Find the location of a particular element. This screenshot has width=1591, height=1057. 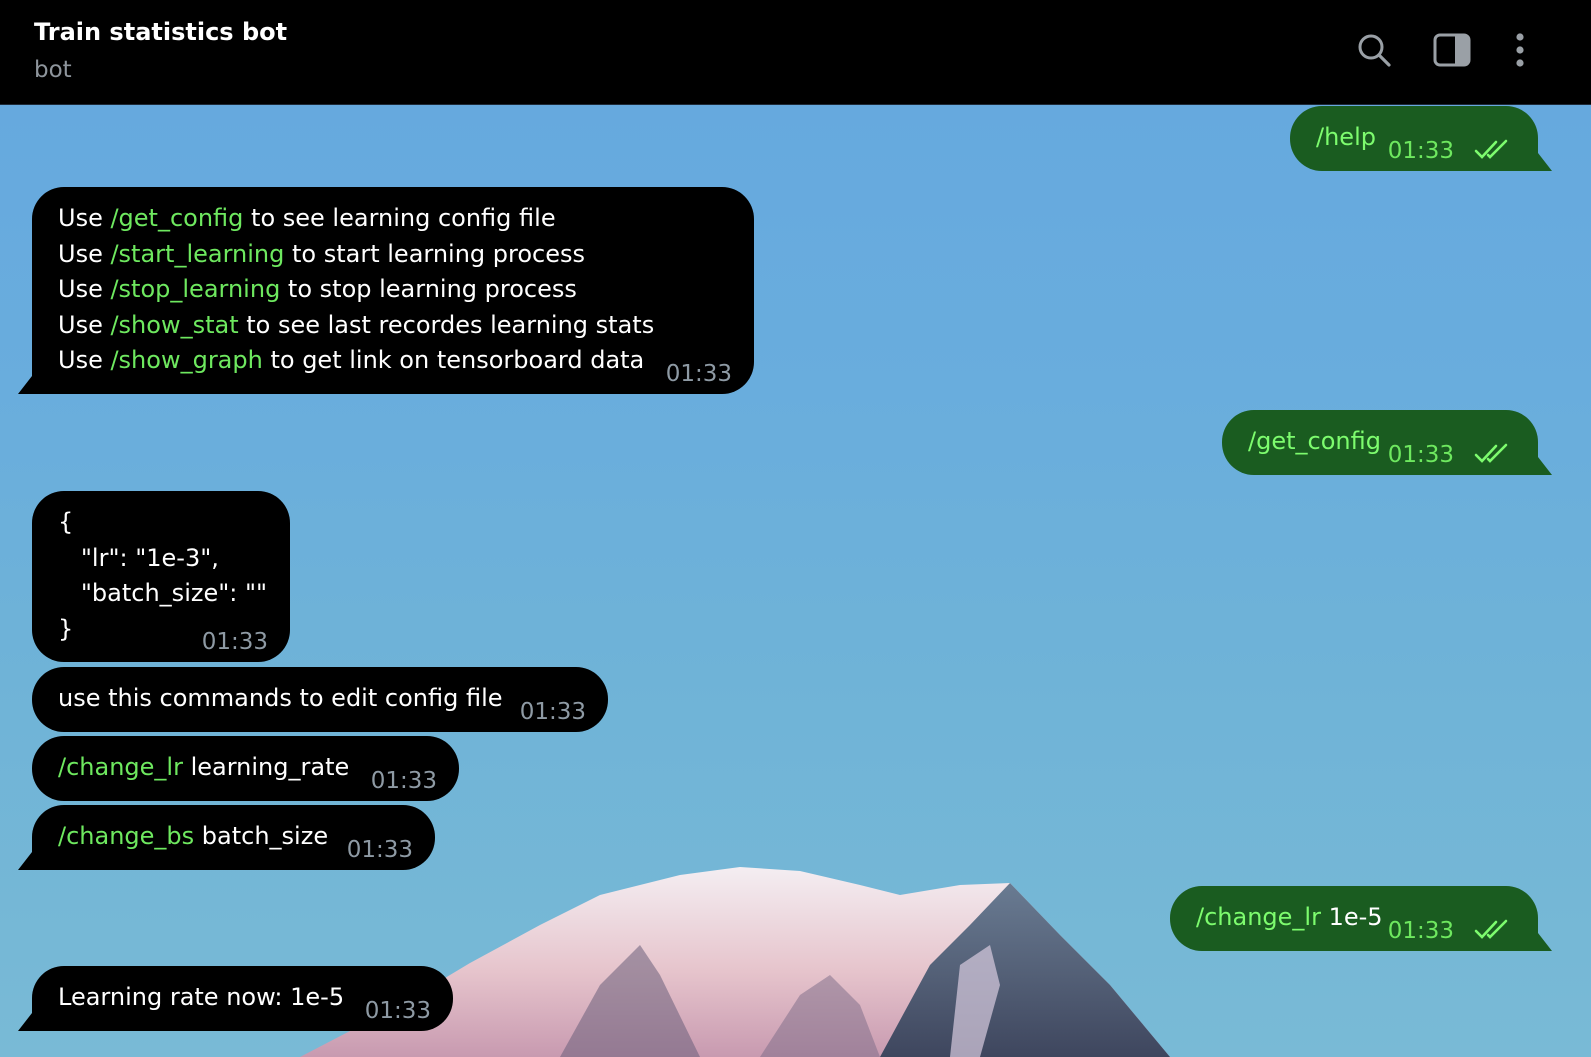

config-line: "lr": "1e-3", is located at coordinates (138, 557).